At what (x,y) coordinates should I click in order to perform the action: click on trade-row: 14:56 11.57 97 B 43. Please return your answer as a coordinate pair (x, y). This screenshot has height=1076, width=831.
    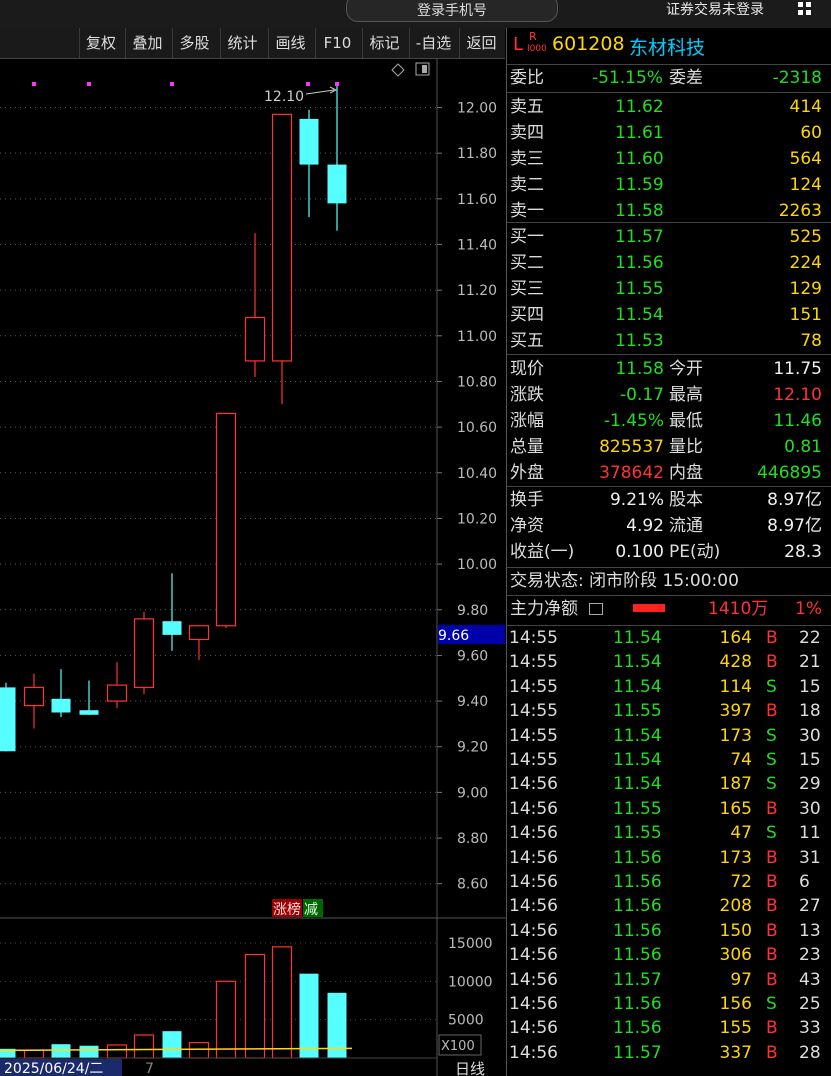
    Looking at the image, I should click on (669, 980).